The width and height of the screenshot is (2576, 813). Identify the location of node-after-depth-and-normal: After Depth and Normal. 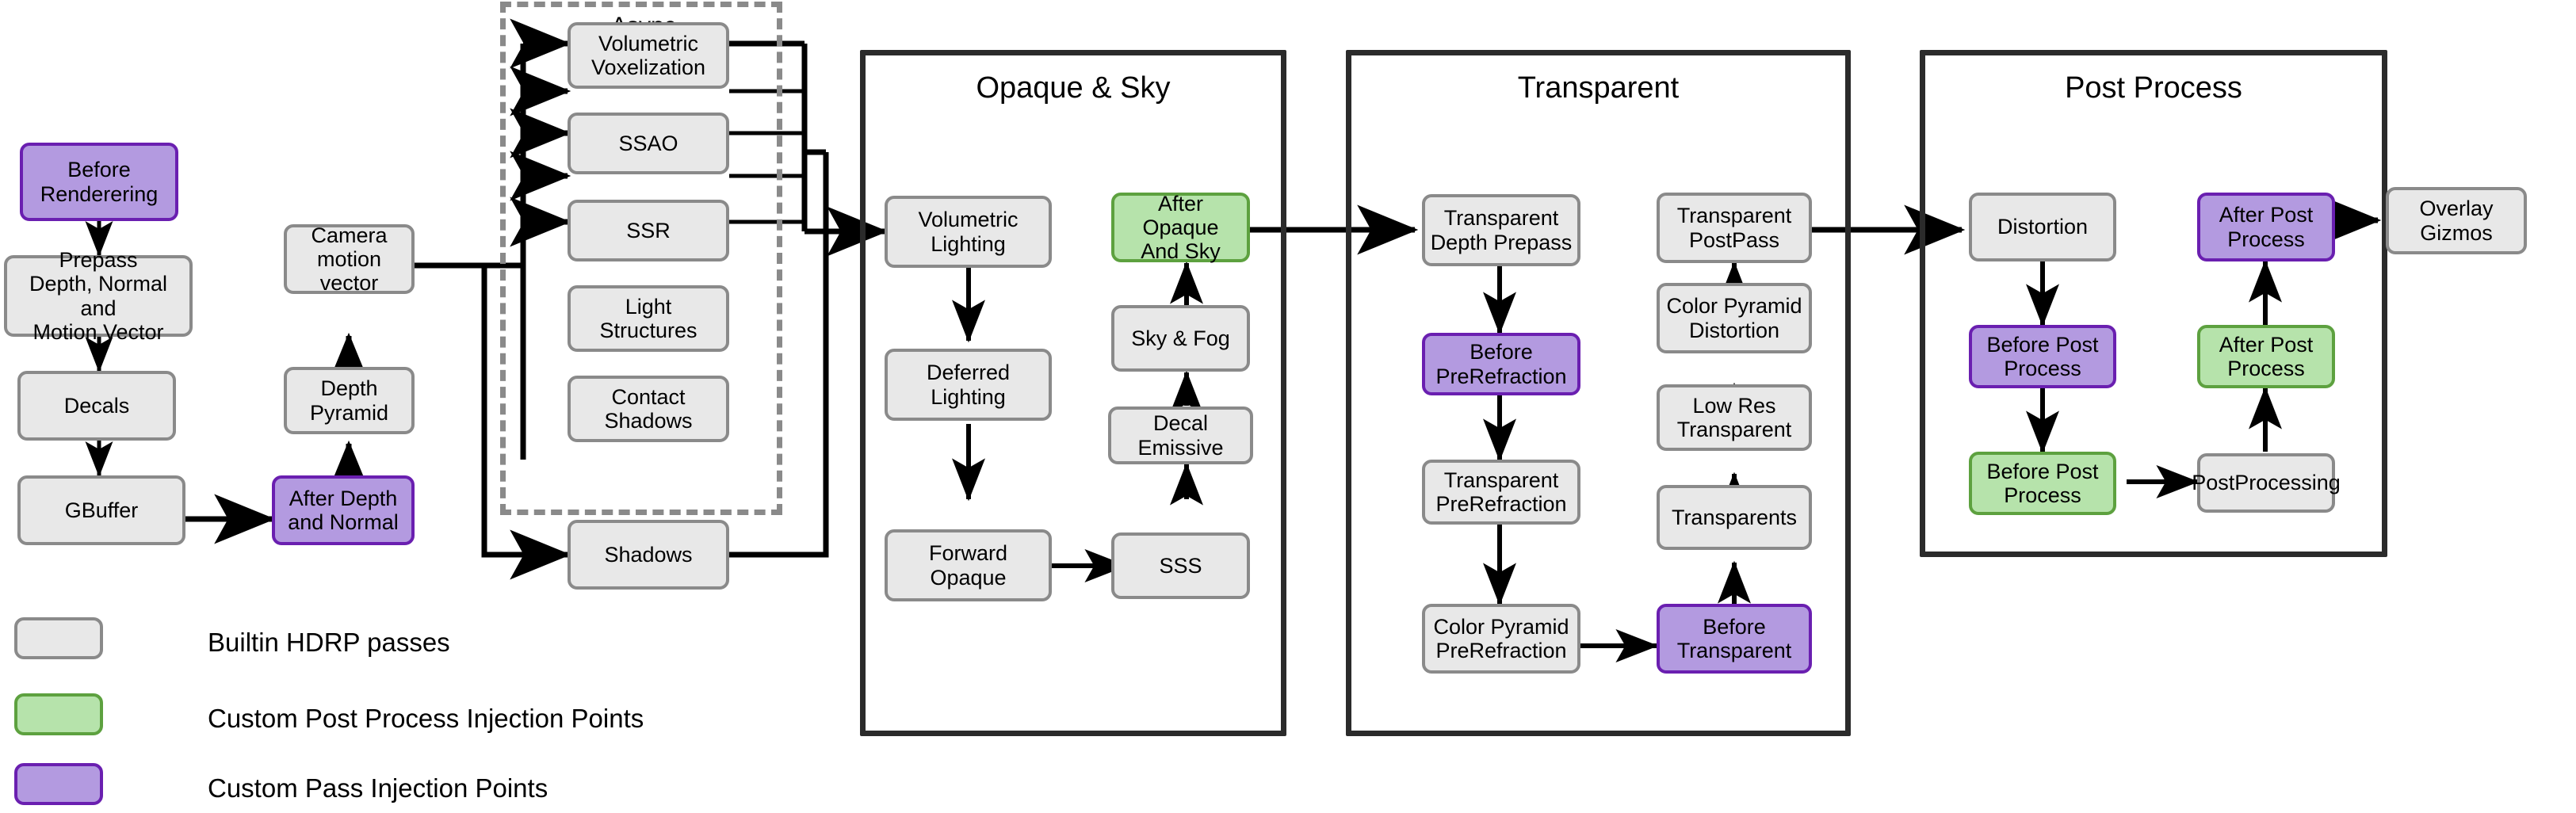
(343, 510).